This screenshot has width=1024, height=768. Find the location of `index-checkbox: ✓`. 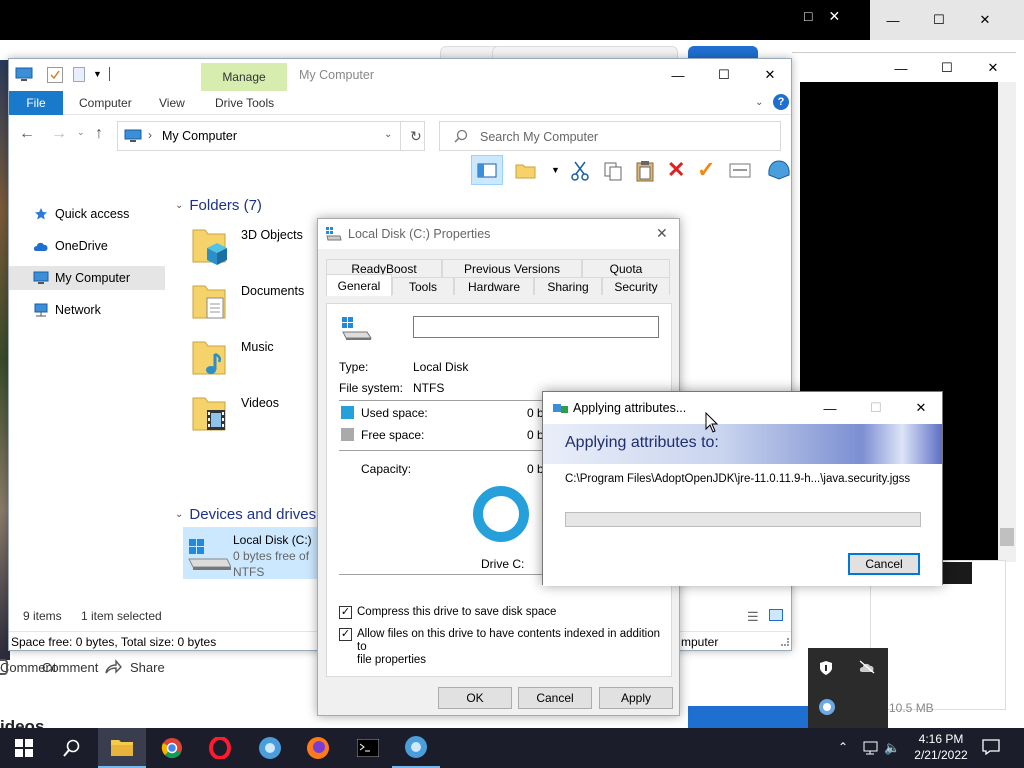

index-checkbox: ✓ is located at coordinates (345, 634).